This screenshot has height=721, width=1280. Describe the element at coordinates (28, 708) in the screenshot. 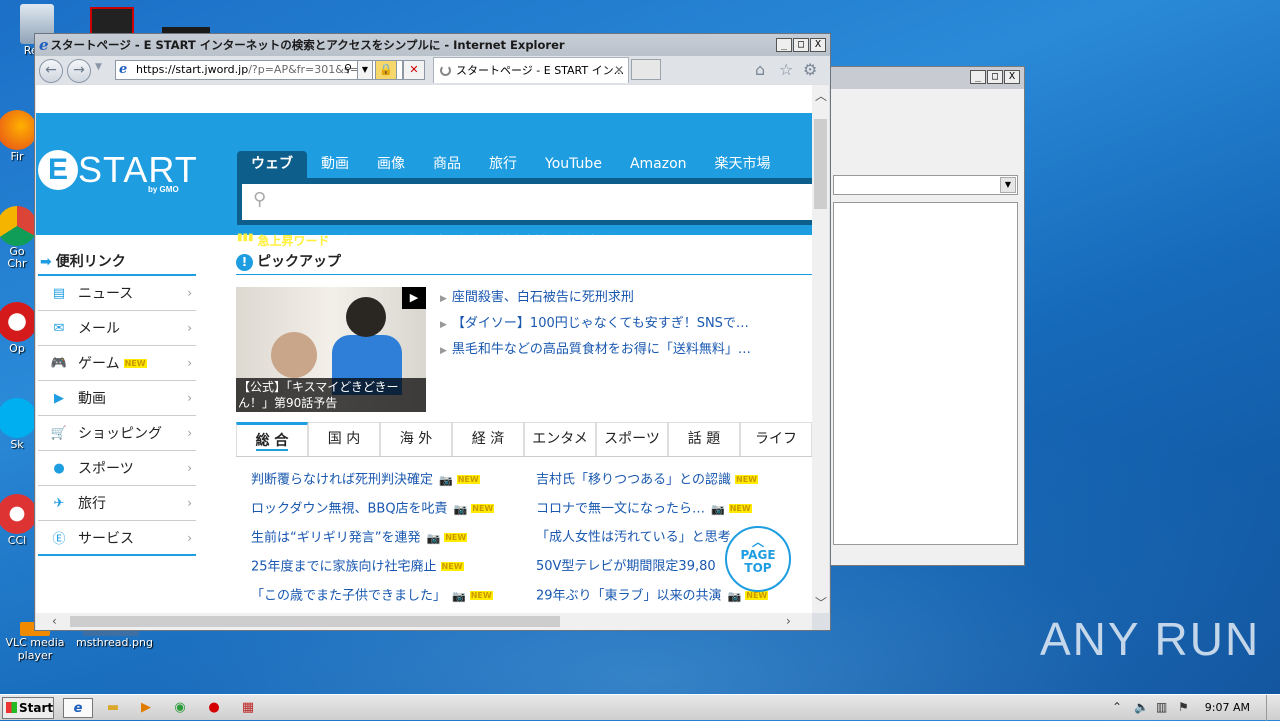

I see `start-button: Start` at that location.